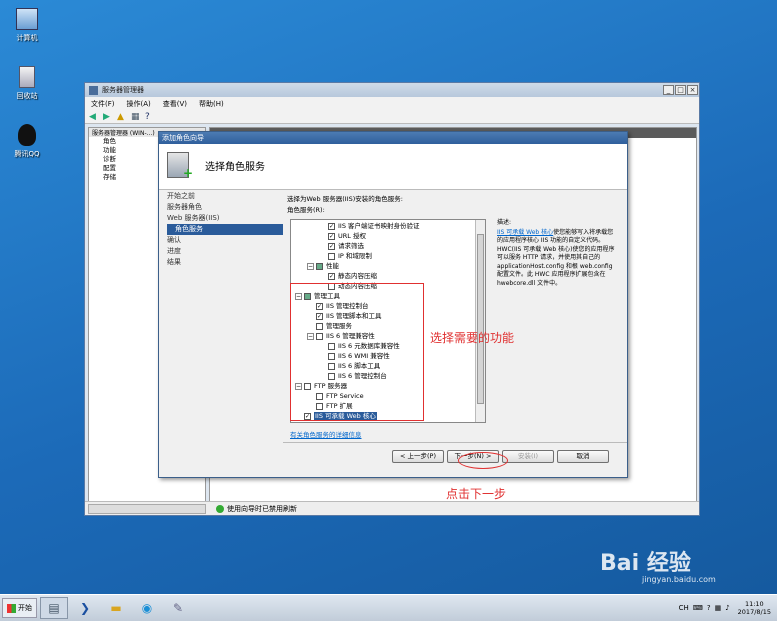 Image resolution: width=777 pixels, height=621 pixels. I want to click on browser-icon: ◉, so click(147, 608).